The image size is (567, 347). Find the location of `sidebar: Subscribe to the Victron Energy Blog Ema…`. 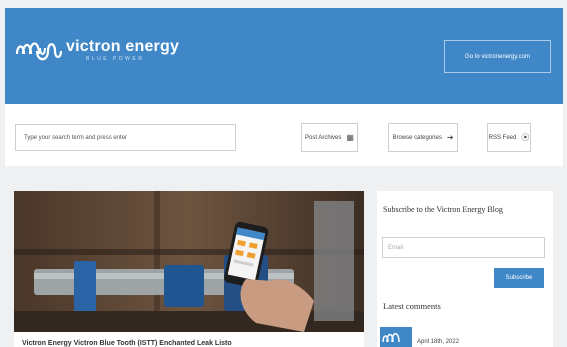

sidebar: Subscribe to the Victron Energy Blog Ema… is located at coordinates (465, 269).